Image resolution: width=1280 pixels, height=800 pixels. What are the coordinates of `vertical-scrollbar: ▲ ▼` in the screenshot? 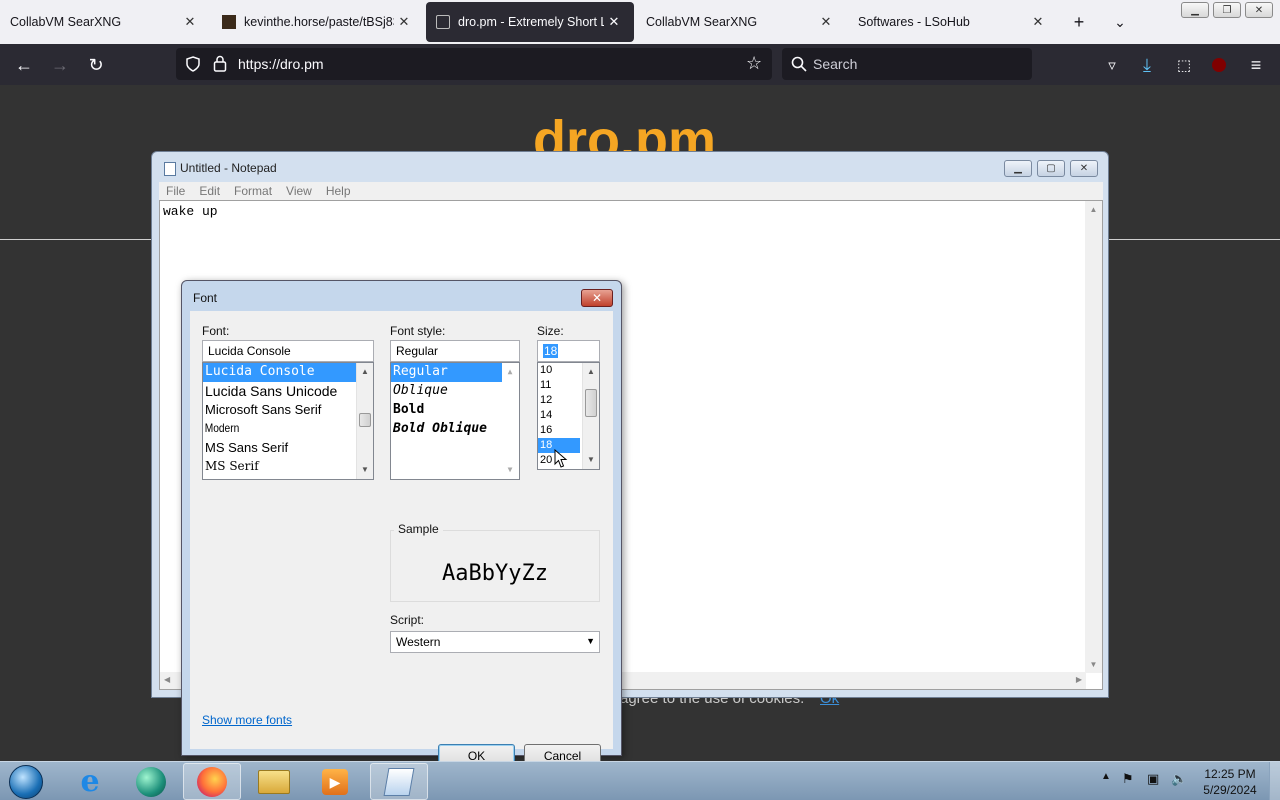 It's located at (1093, 437).